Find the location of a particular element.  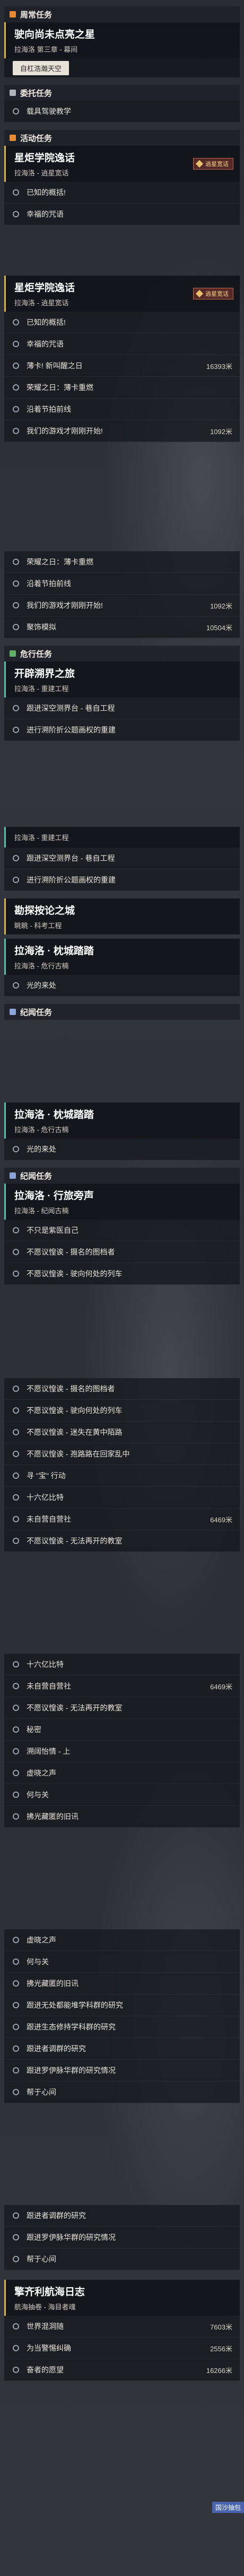

quest-distance: 1092米 is located at coordinates (221, 431).